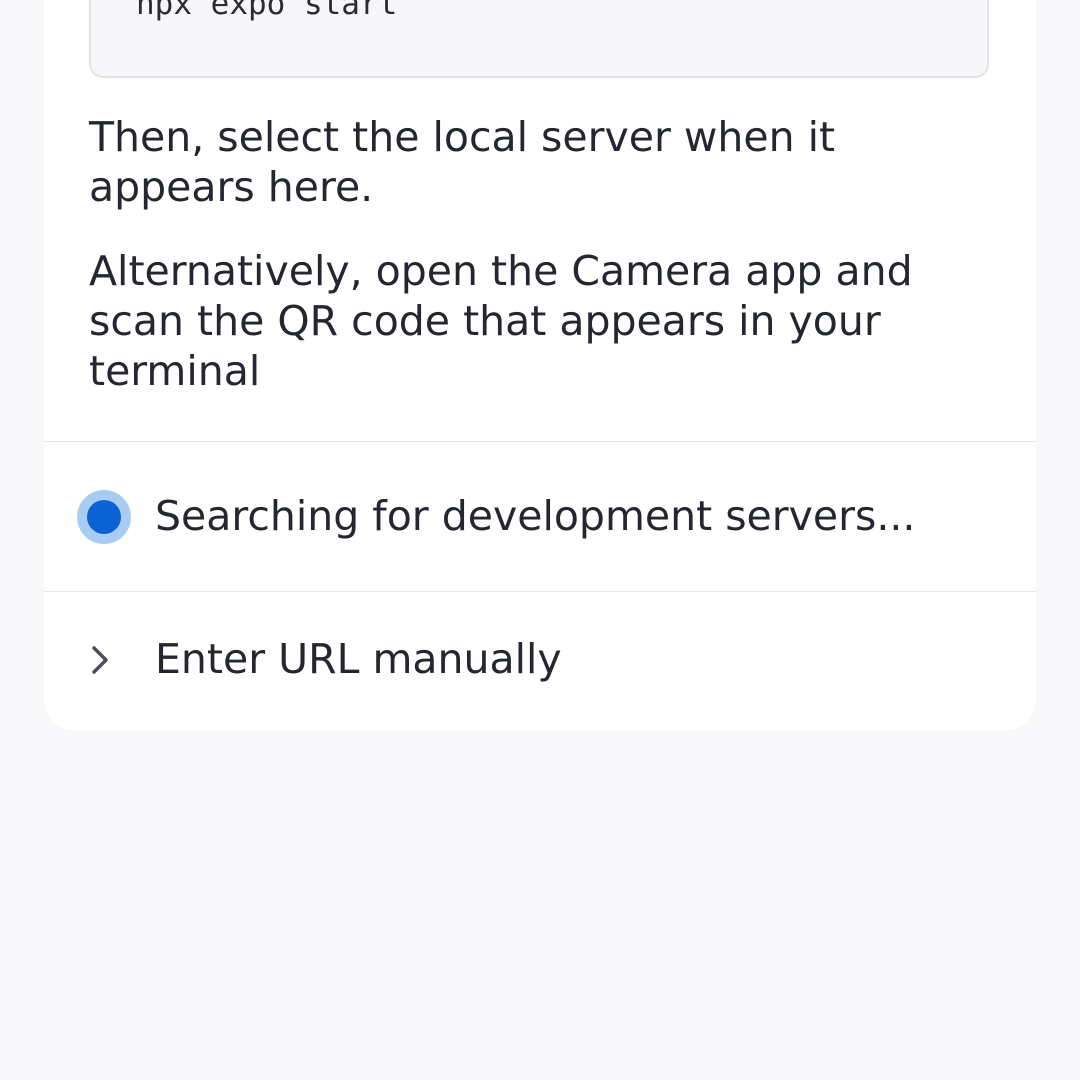 This screenshot has width=1080, height=1080. I want to click on enter-url-manually-button: Enter URL manually, so click(540, 660).